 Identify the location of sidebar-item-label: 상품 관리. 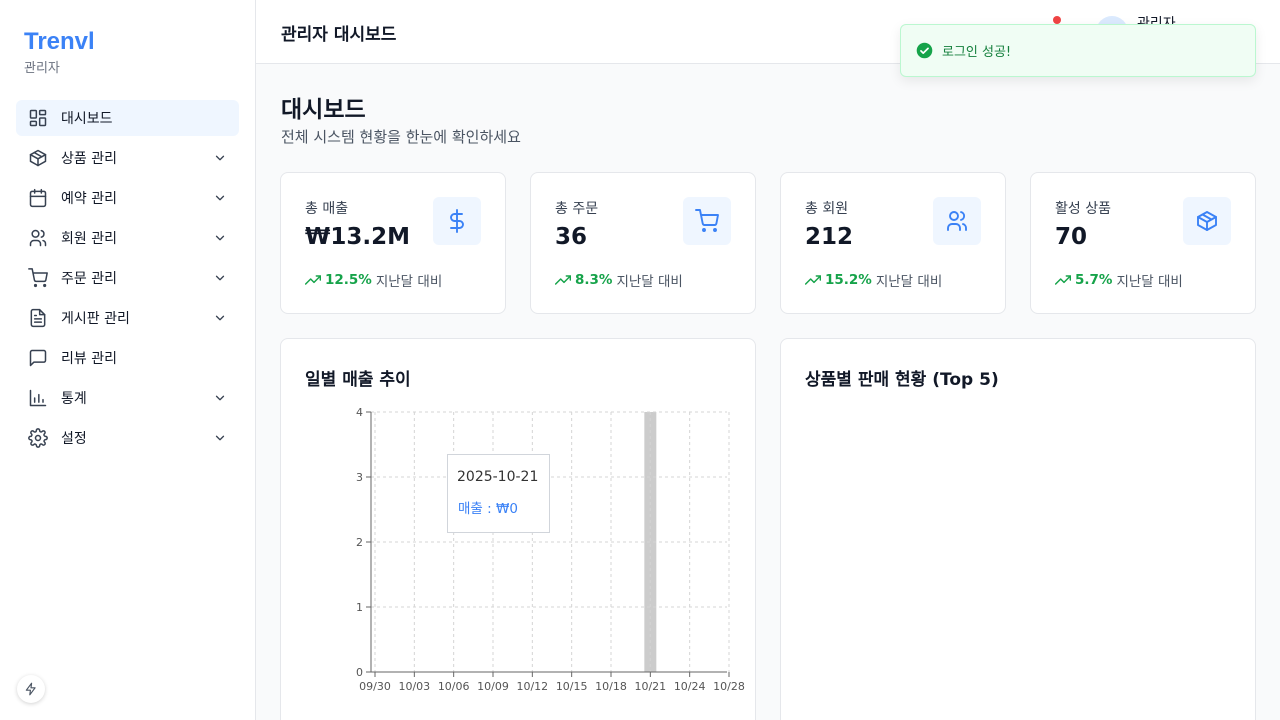
(89, 159).